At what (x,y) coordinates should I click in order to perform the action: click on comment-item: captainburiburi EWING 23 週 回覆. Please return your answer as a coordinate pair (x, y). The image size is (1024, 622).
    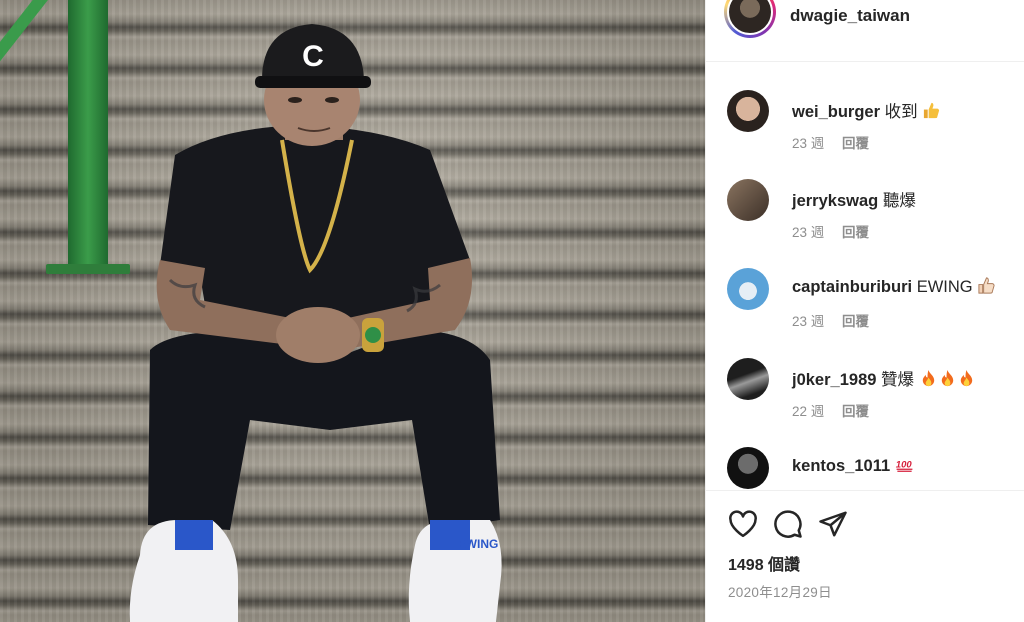
    Looking at the image, I should click on (865, 308).